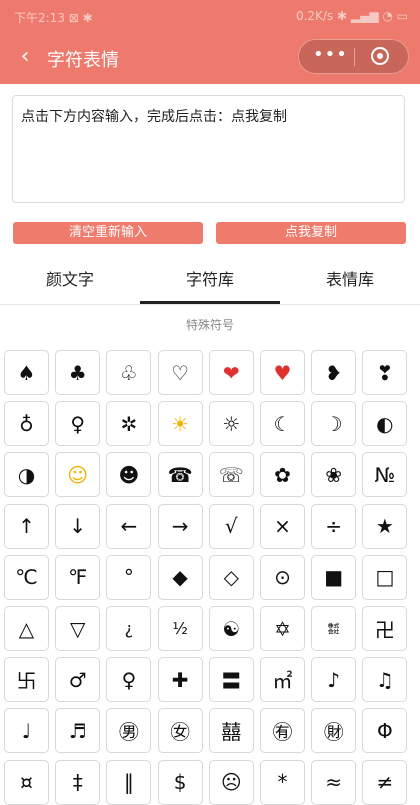 The width and height of the screenshot is (420, 805). Describe the element at coordinates (26, 526) in the screenshot. I see `symbol-cell: ↑` at that location.